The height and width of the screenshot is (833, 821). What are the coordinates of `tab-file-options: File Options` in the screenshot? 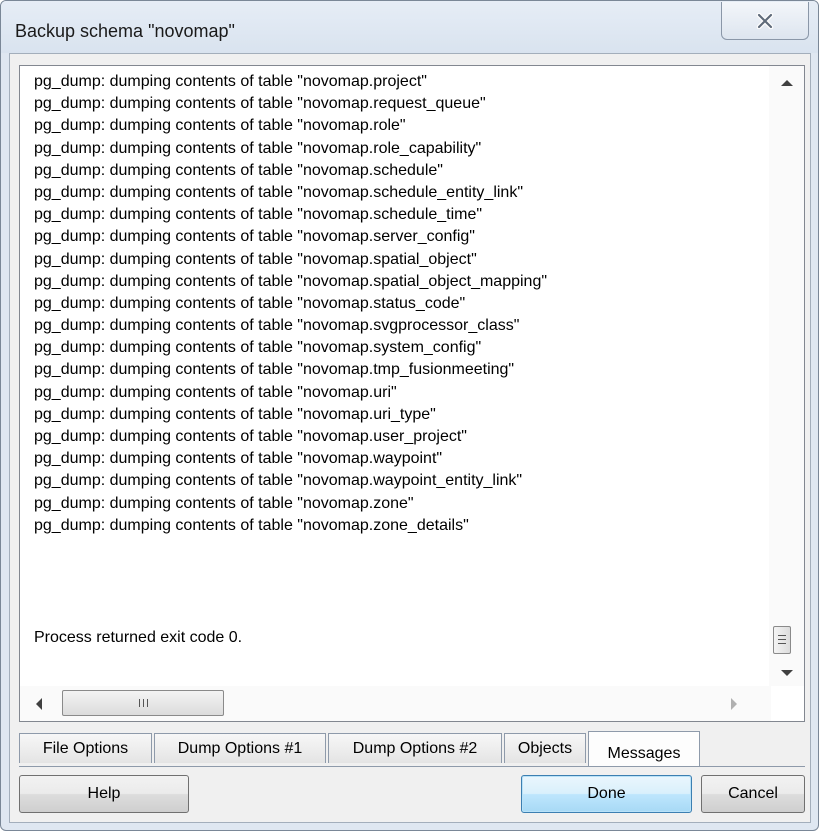 It's located at (85, 748).